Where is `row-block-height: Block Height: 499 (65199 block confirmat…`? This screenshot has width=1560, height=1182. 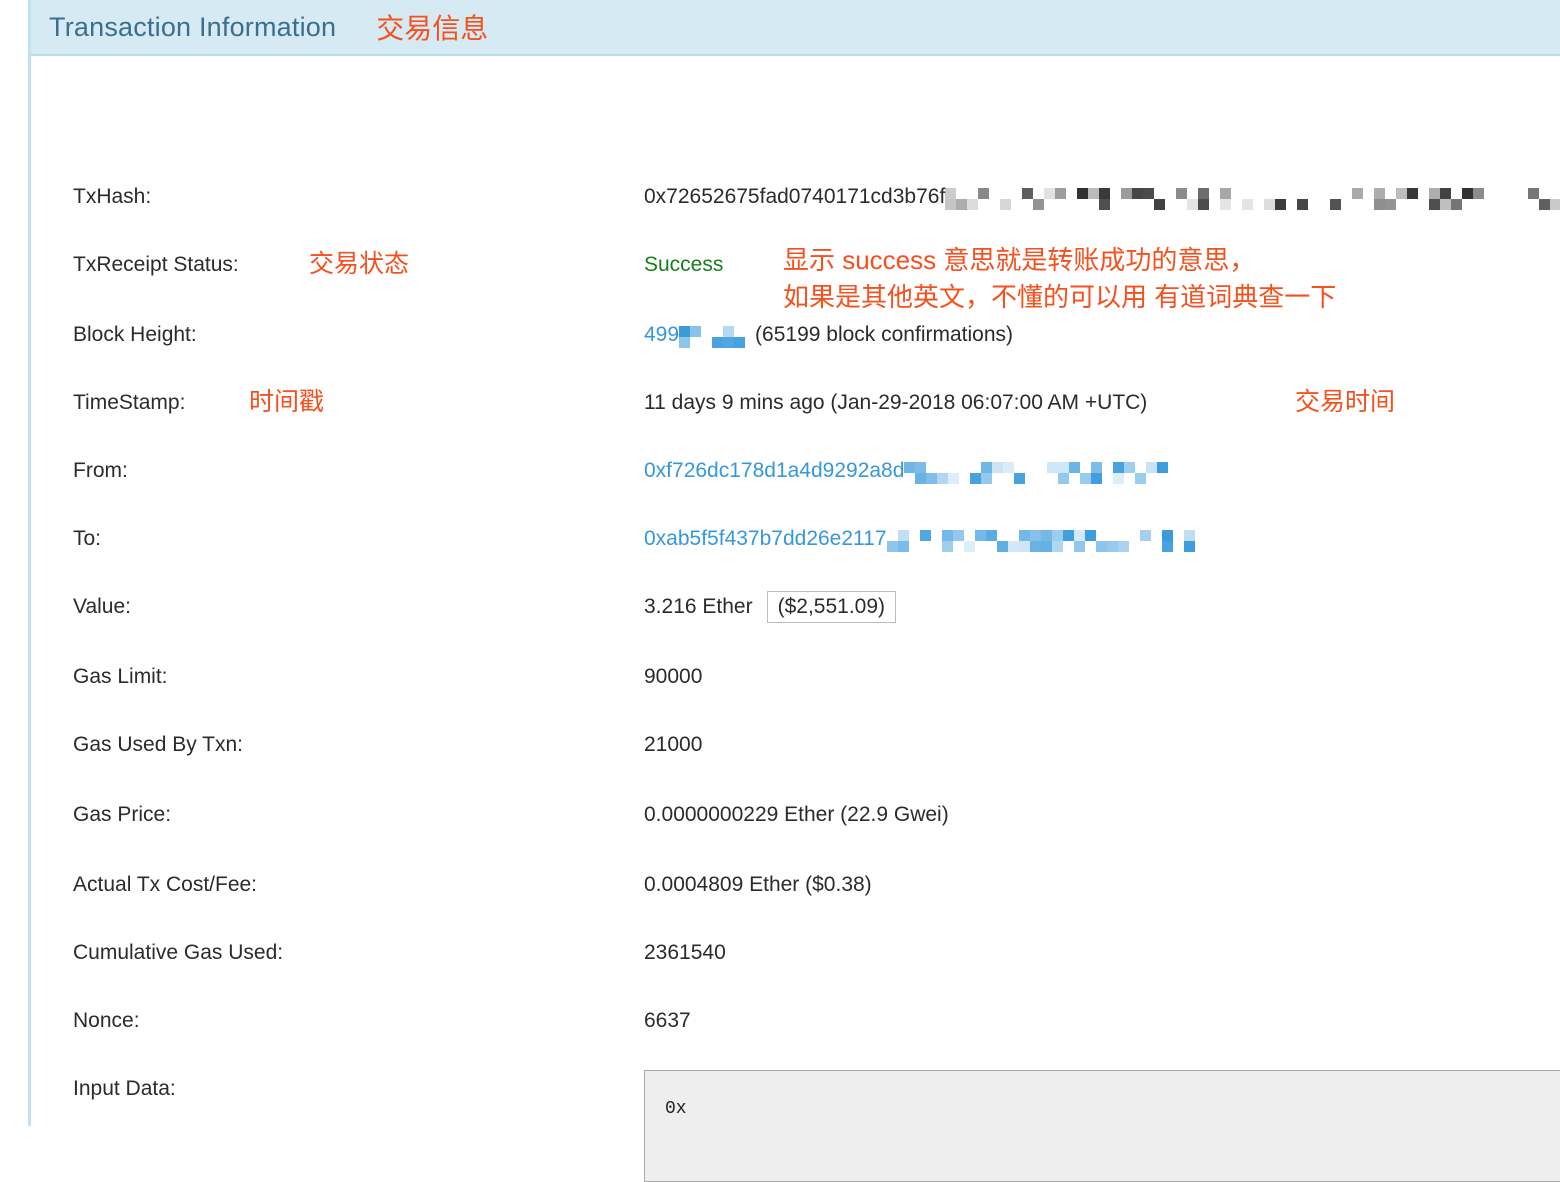 row-block-height: Block Height: 499 (65199 block confirmat… is located at coordinates (795, 335).